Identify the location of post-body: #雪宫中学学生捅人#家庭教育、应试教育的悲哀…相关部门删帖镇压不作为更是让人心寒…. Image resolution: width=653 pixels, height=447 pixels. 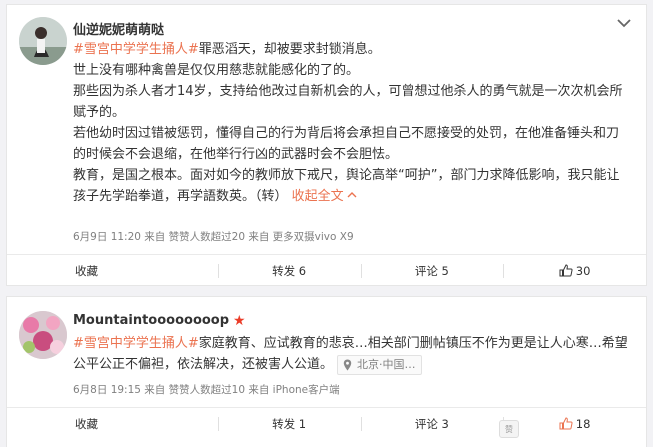
(351, 354).